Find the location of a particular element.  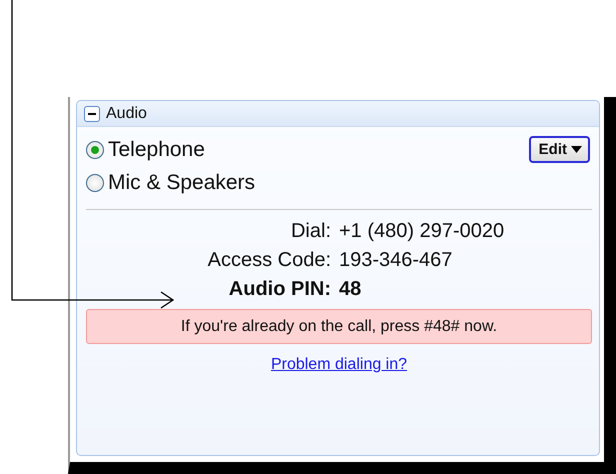

radio-option: Telephone is located at coordinates (145, 150).